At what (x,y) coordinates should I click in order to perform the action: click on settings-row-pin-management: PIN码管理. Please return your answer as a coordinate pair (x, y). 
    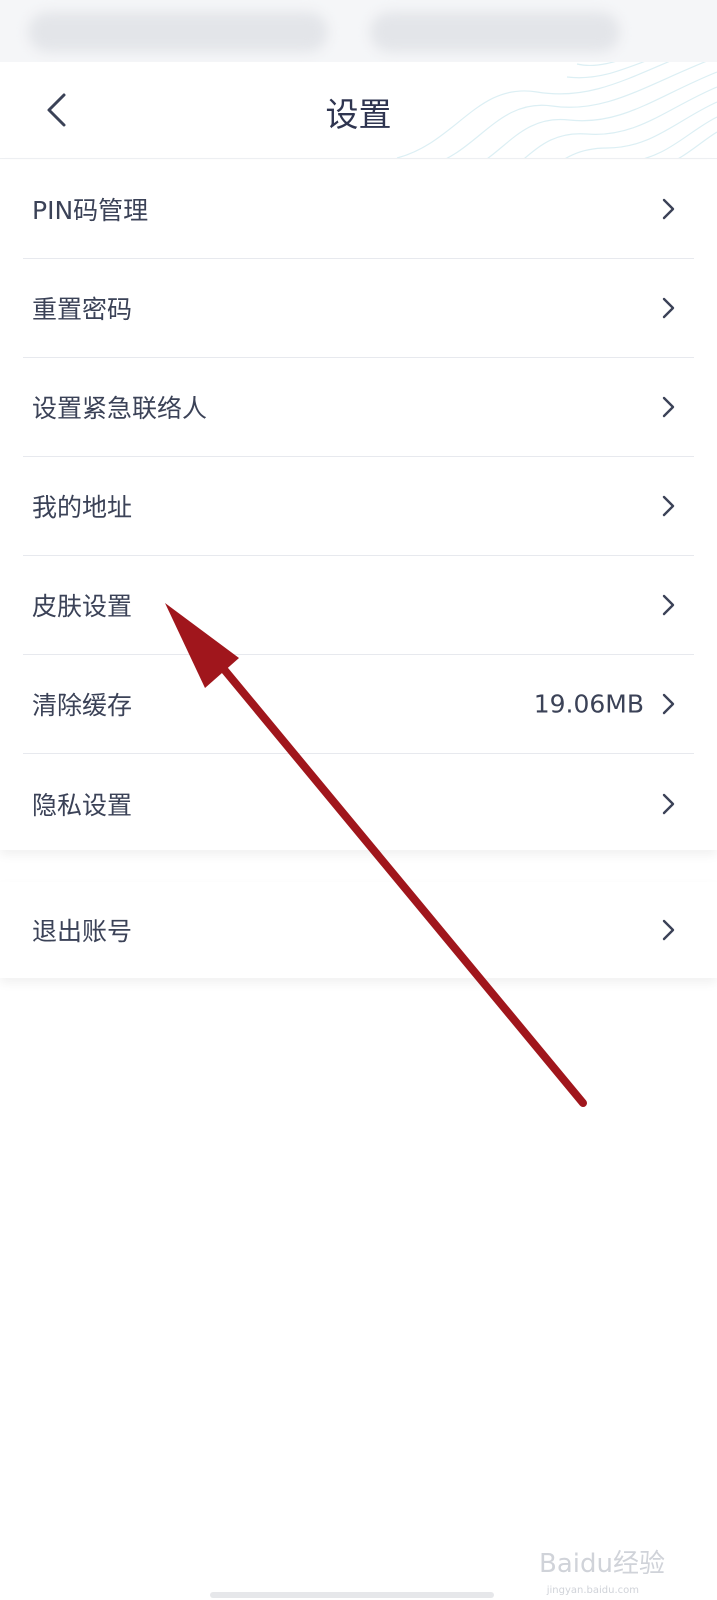
    Looking at the image, I should click on (358, 209).